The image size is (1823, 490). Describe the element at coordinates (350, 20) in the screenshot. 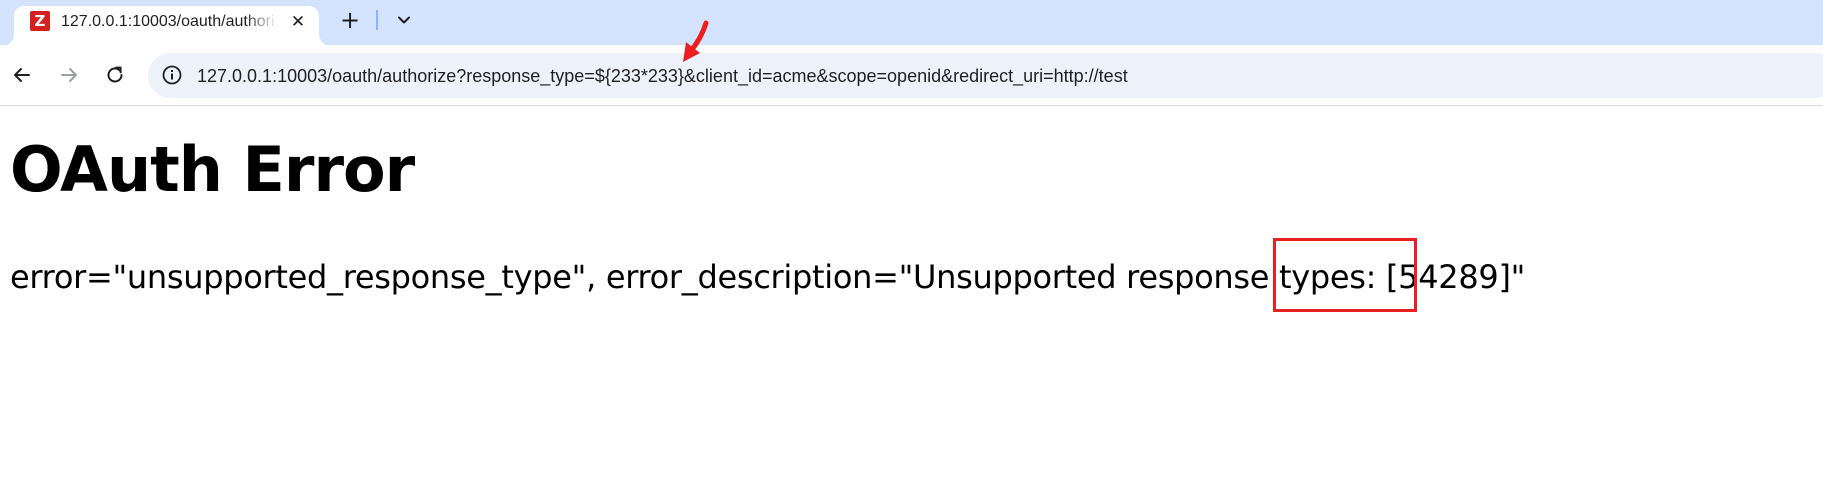

I see `new-tab-button: +` at that location.